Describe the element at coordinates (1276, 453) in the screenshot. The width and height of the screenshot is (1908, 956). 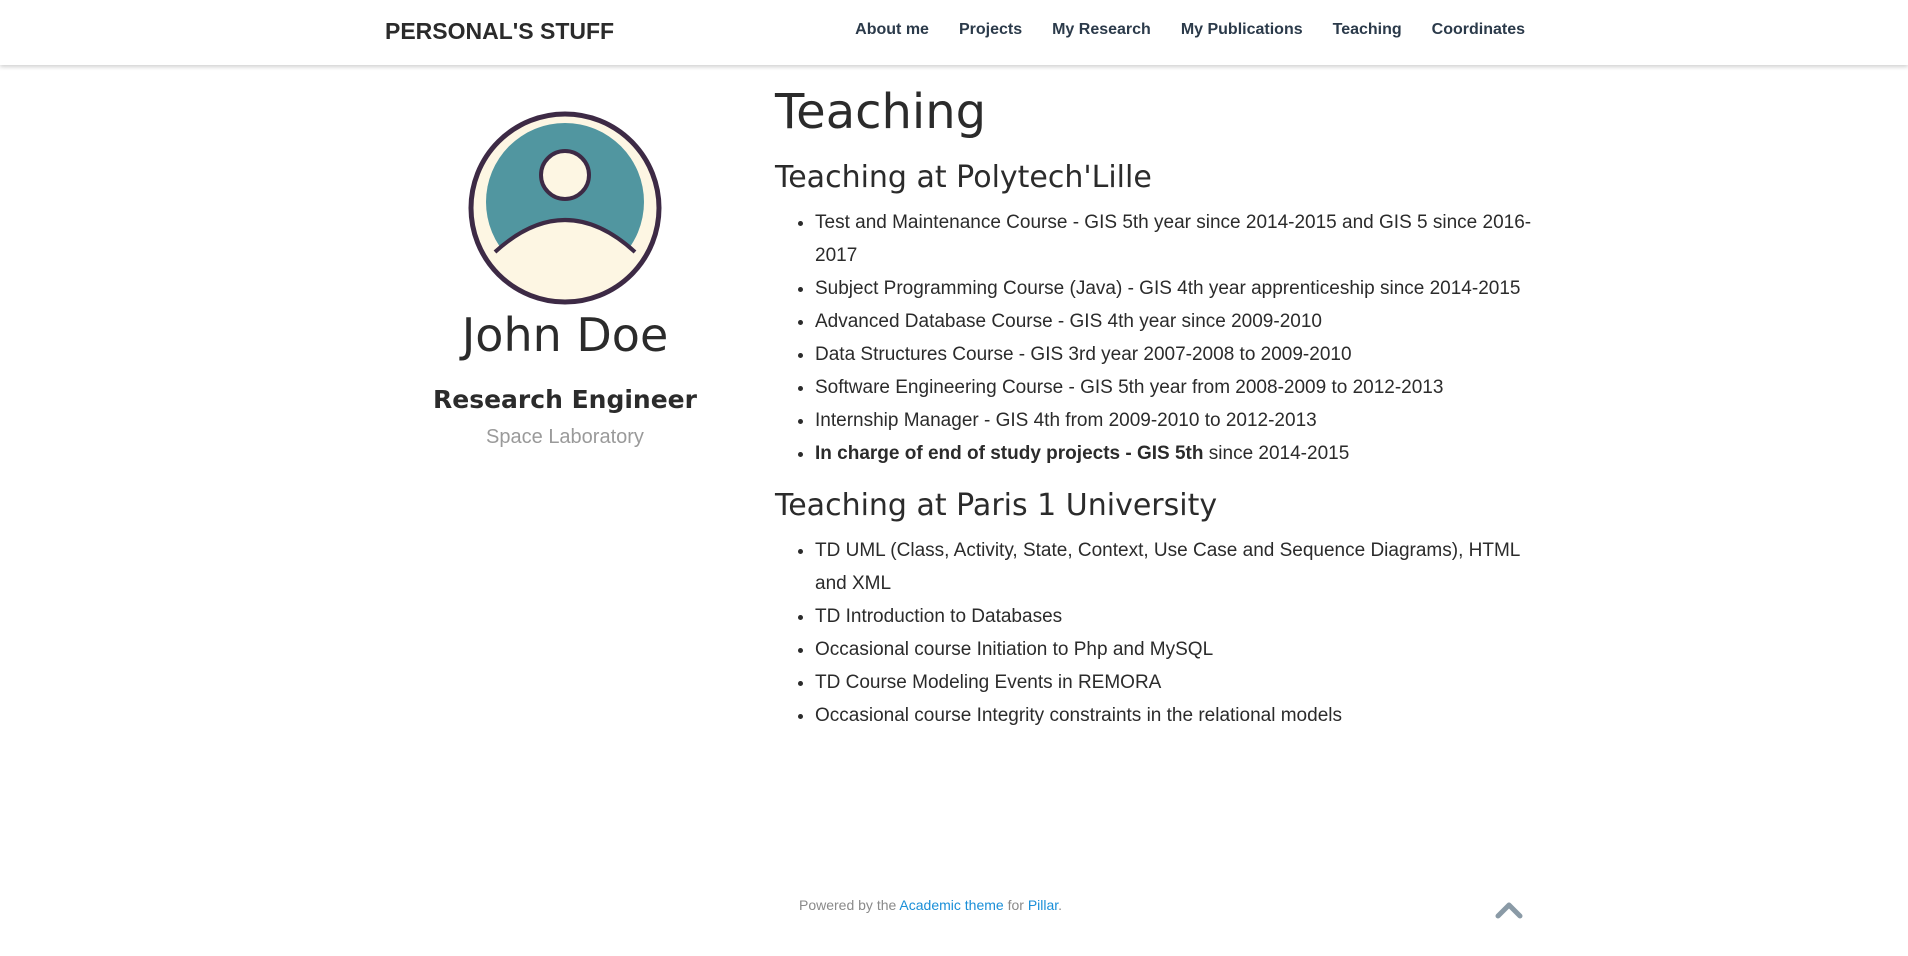
I see `list-item-text: since 2014-2015` at that location.